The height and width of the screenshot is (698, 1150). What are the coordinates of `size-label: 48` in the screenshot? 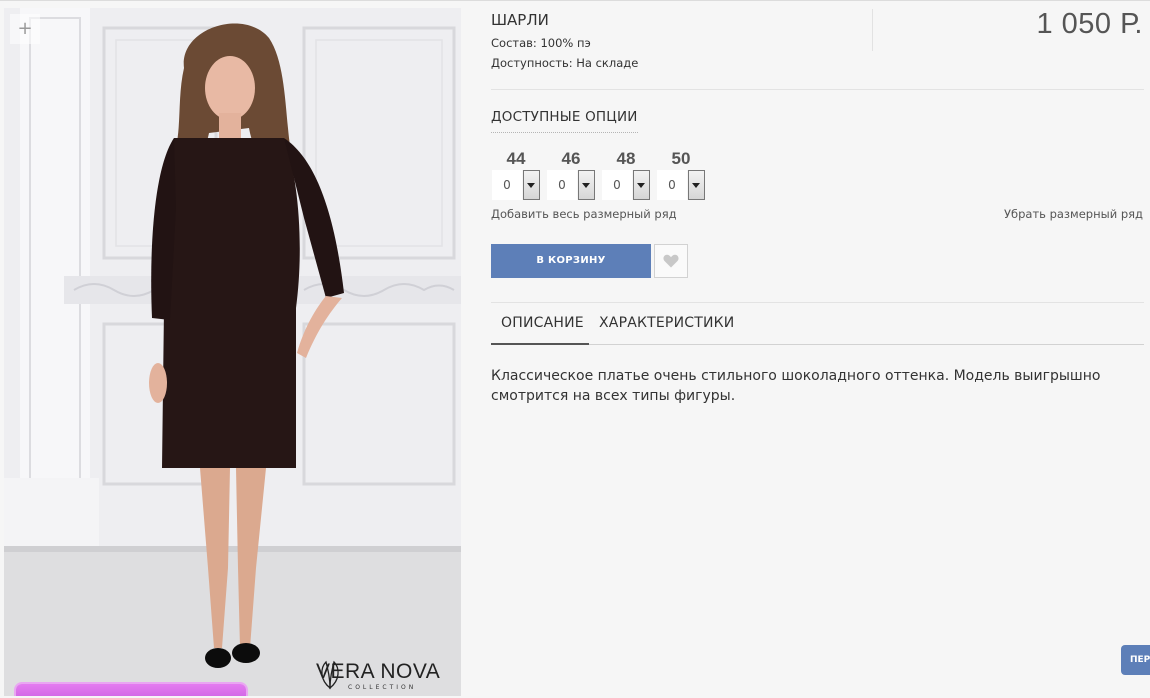 It's located at (626, 158).